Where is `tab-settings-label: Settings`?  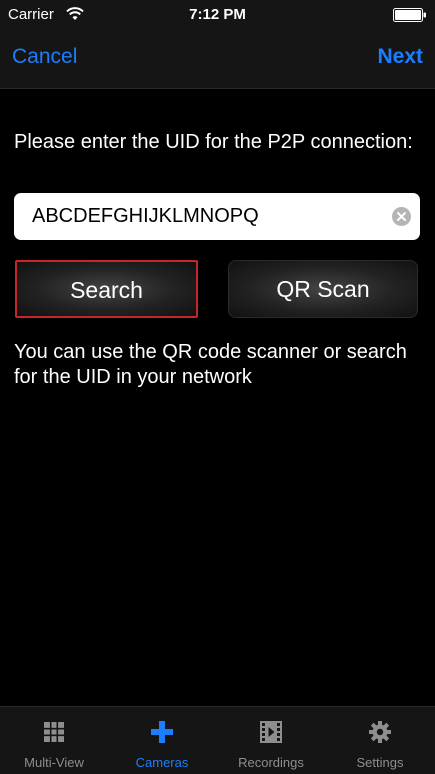 tab-settings-label: Settings is located at coordinates (380, 762).